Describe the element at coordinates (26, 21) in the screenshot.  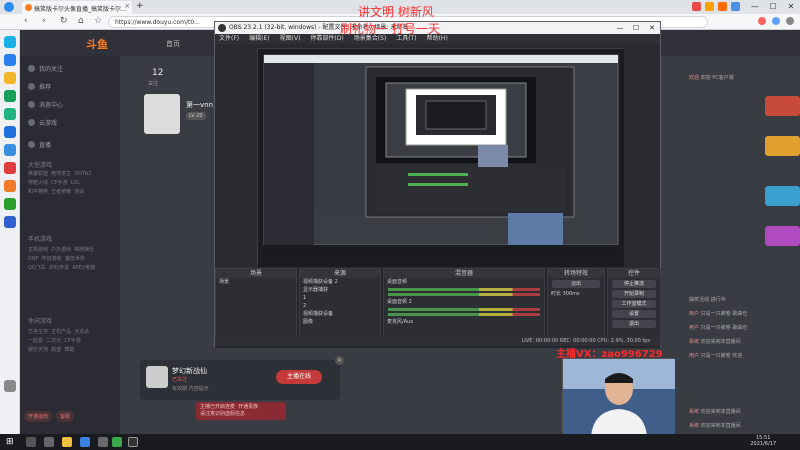
I see `back-button: ‹` at that location.